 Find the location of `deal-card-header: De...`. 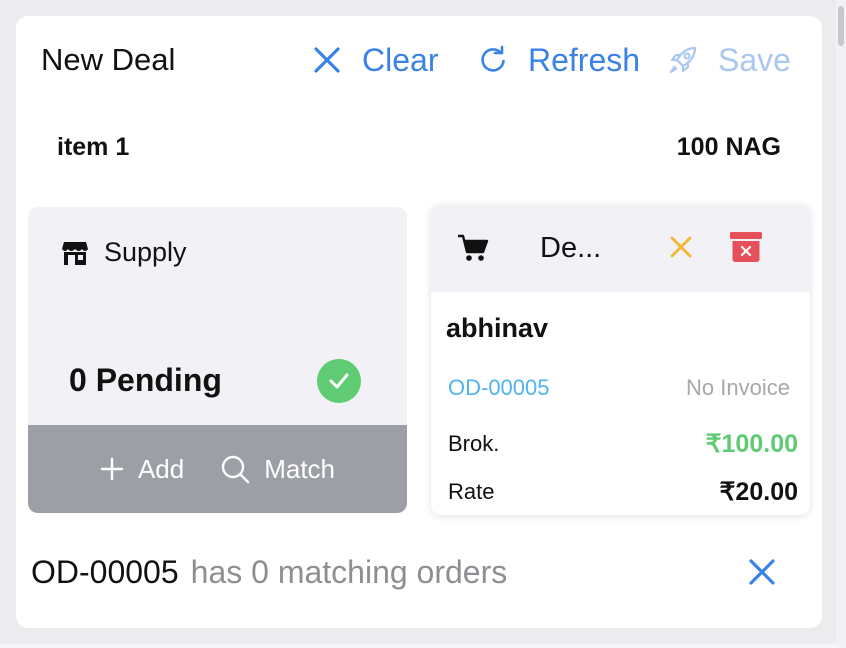

deal-card-header: De... is located at coordinates (620, 248).